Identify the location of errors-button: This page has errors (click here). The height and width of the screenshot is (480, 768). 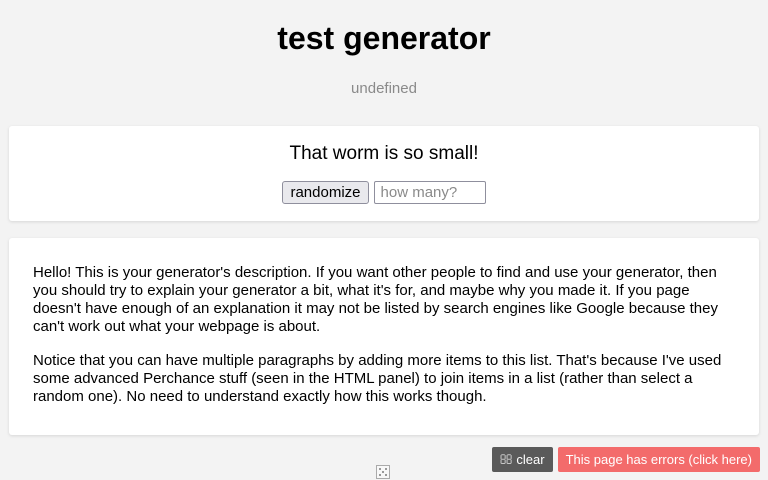
(658, 459).